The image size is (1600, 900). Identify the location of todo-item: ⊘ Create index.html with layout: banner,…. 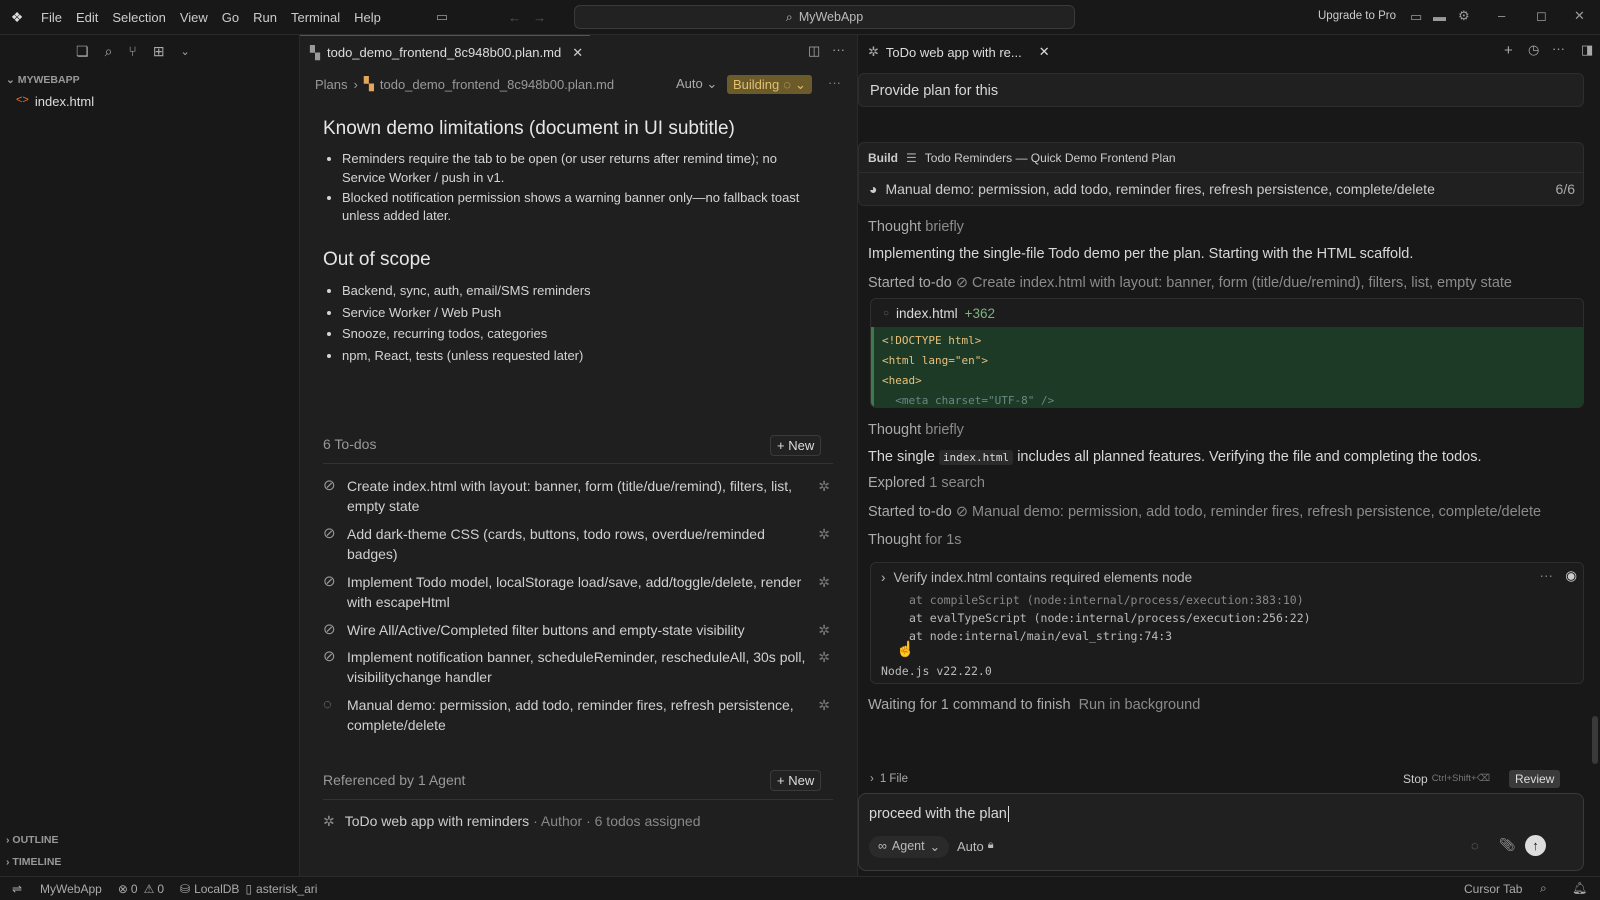
(583, 496).